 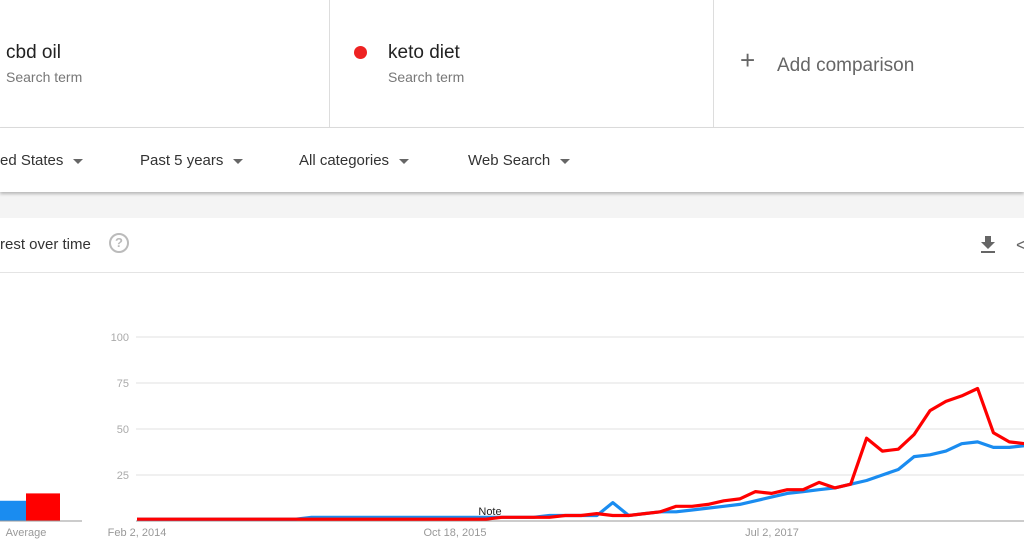 I want to click on category-dropdown: All categories, so click(x=354, y=160).